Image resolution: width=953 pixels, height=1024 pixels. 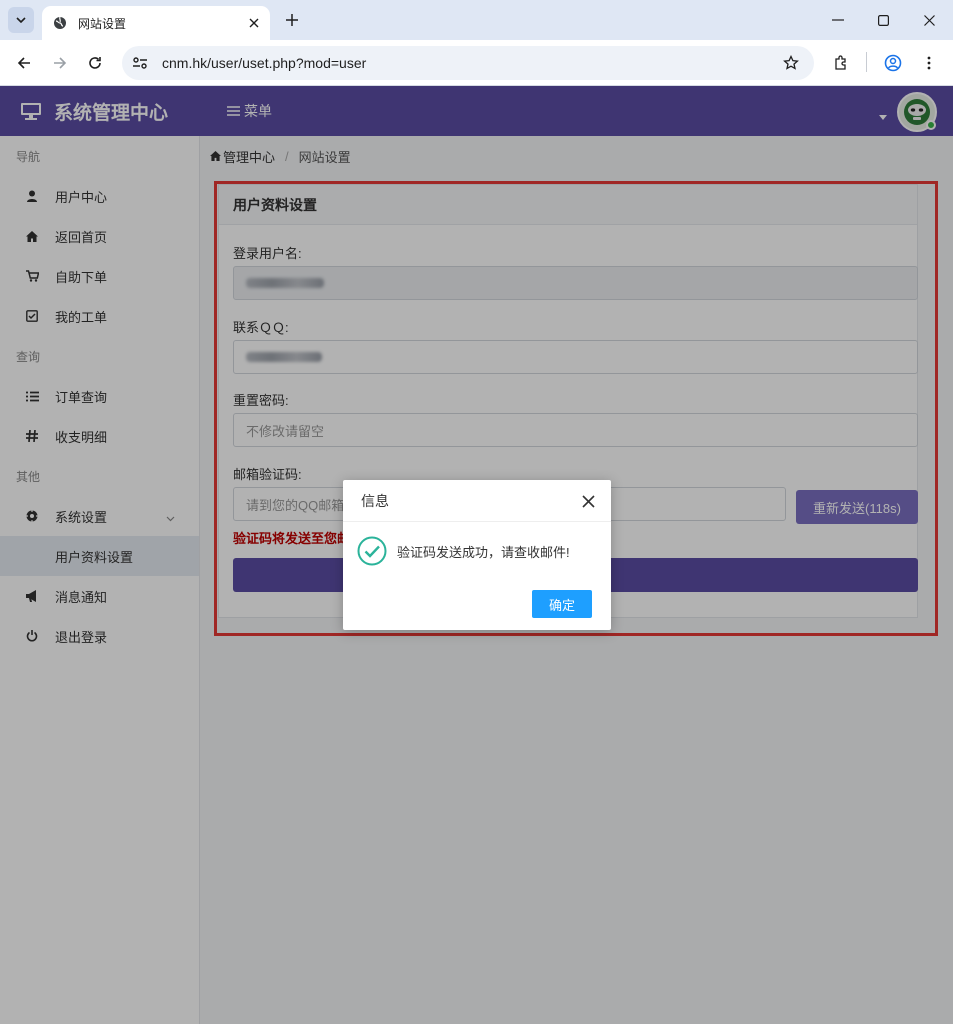 I want to click on maximize-icon, so click(x=883, y=20).